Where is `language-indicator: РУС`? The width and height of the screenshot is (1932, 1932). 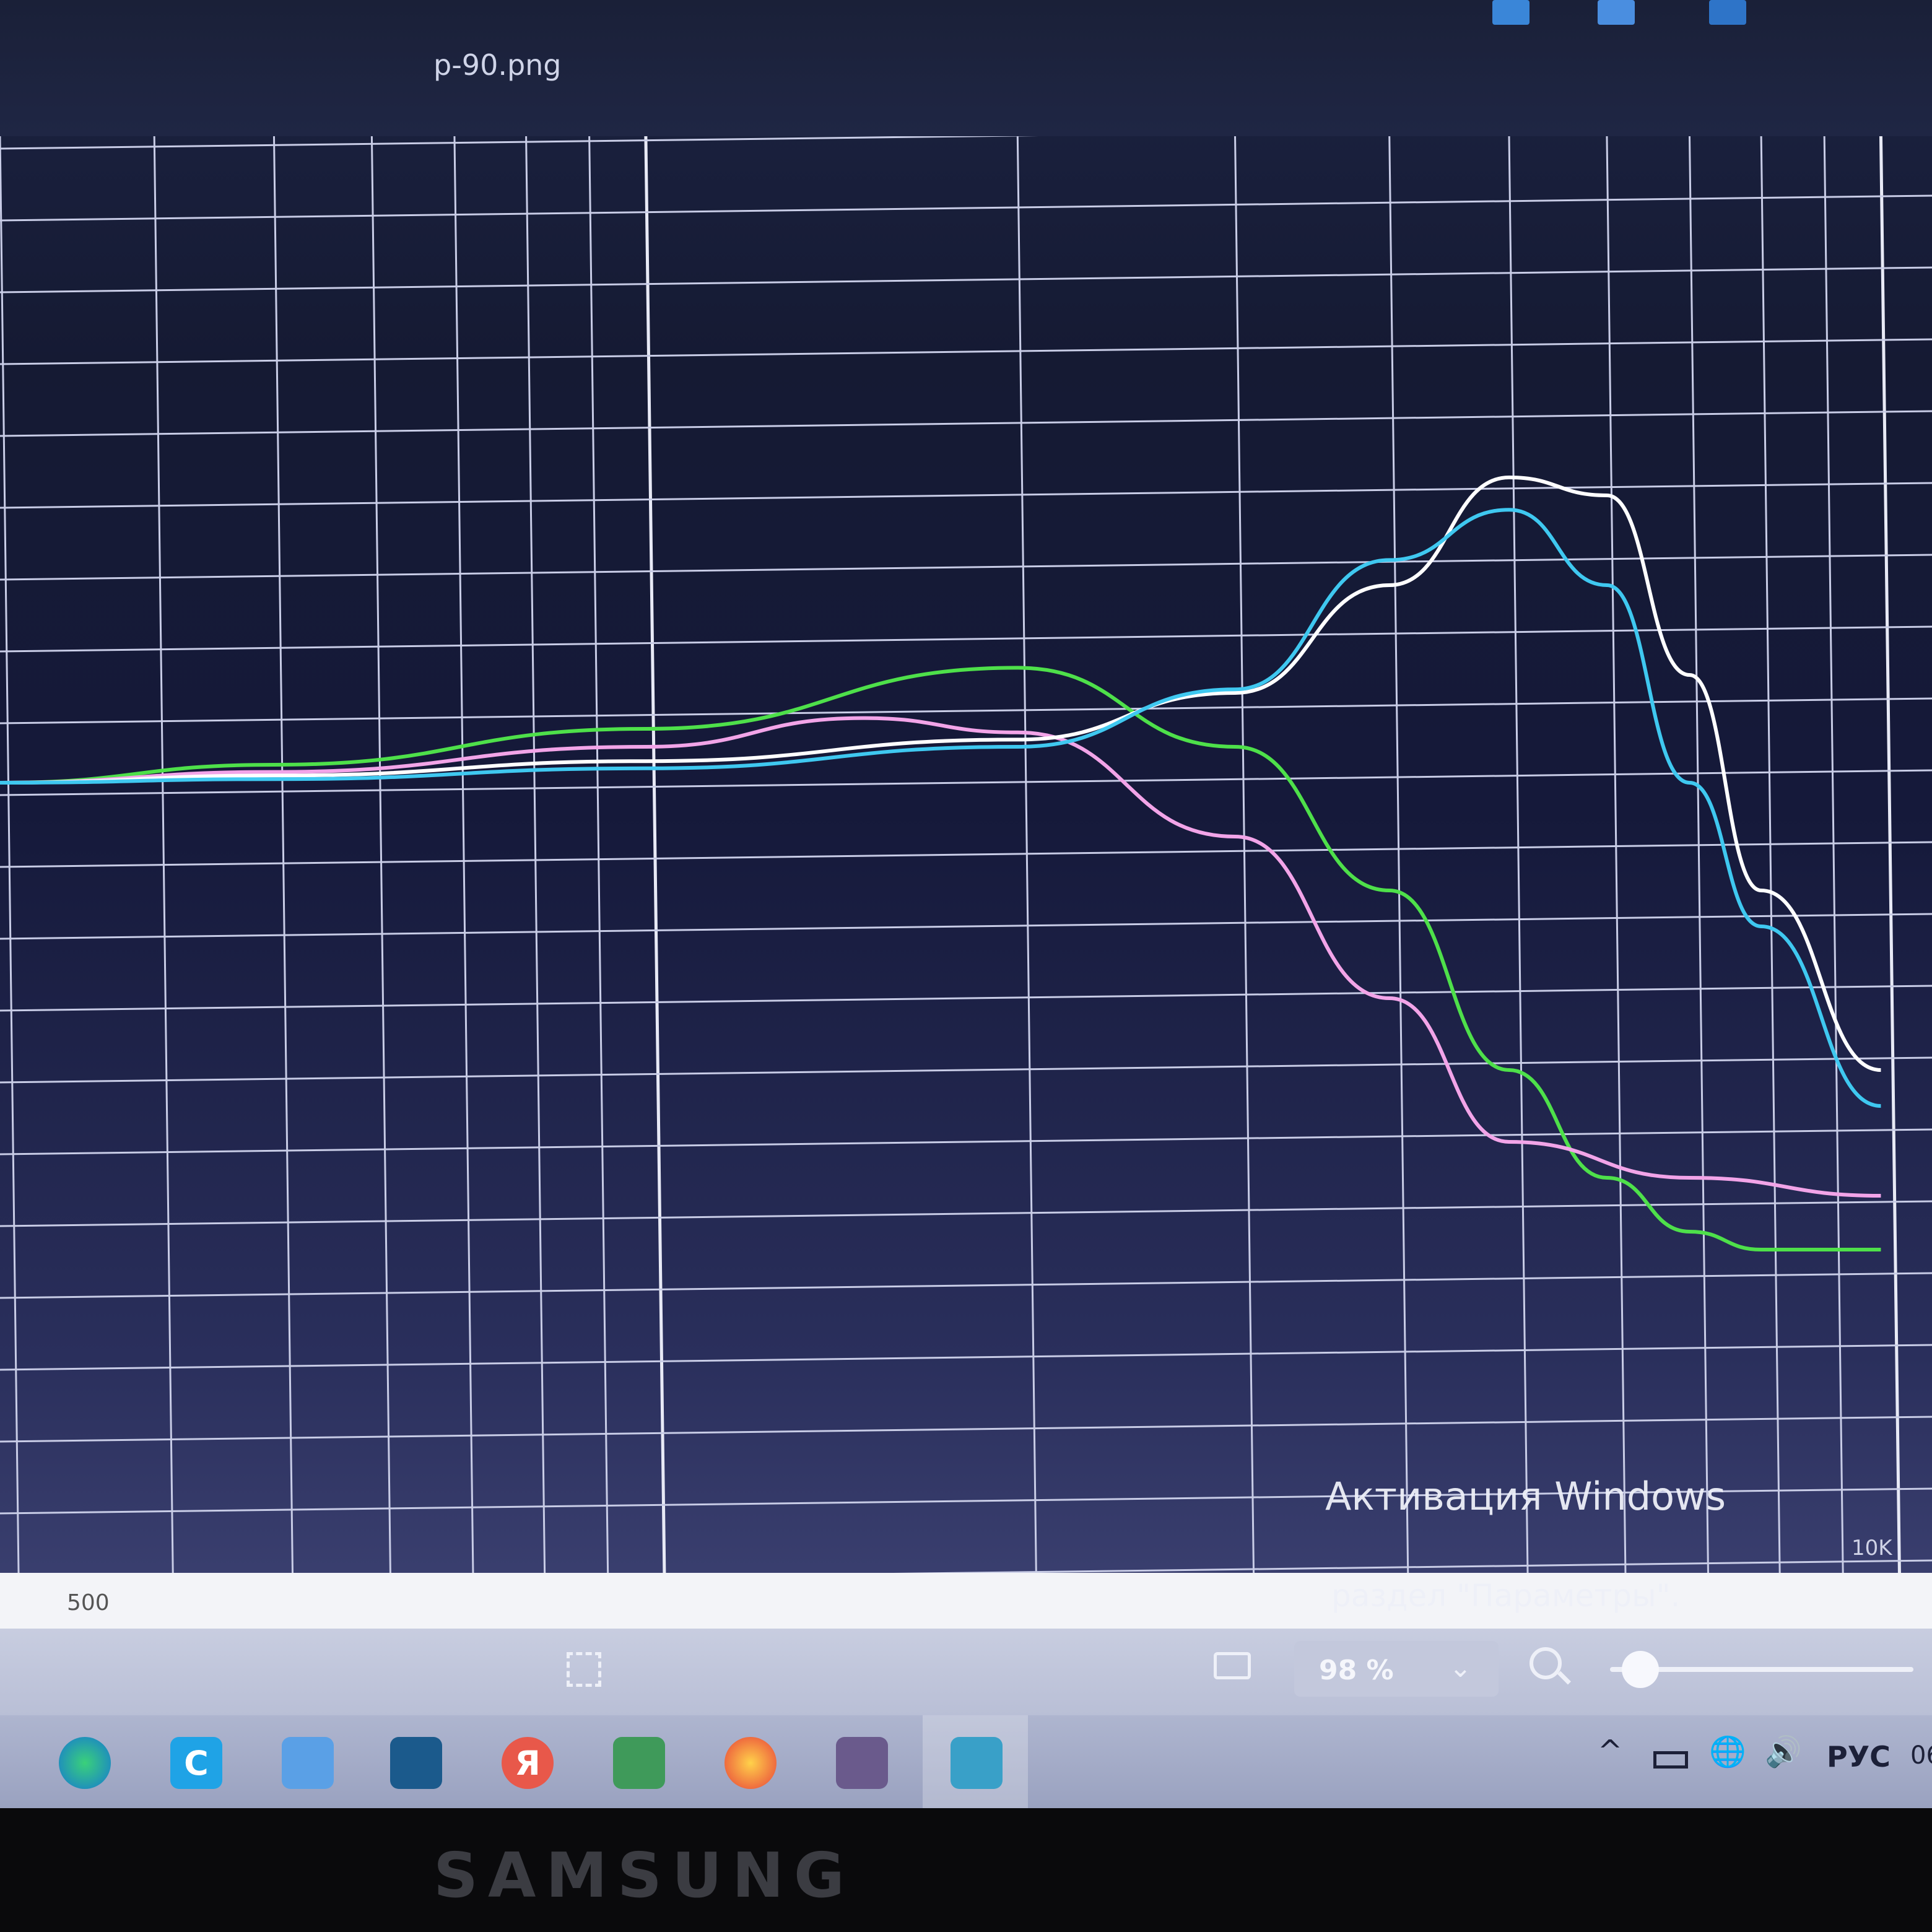 language-indicator: РУС is located at coordinates (1859, 1756).